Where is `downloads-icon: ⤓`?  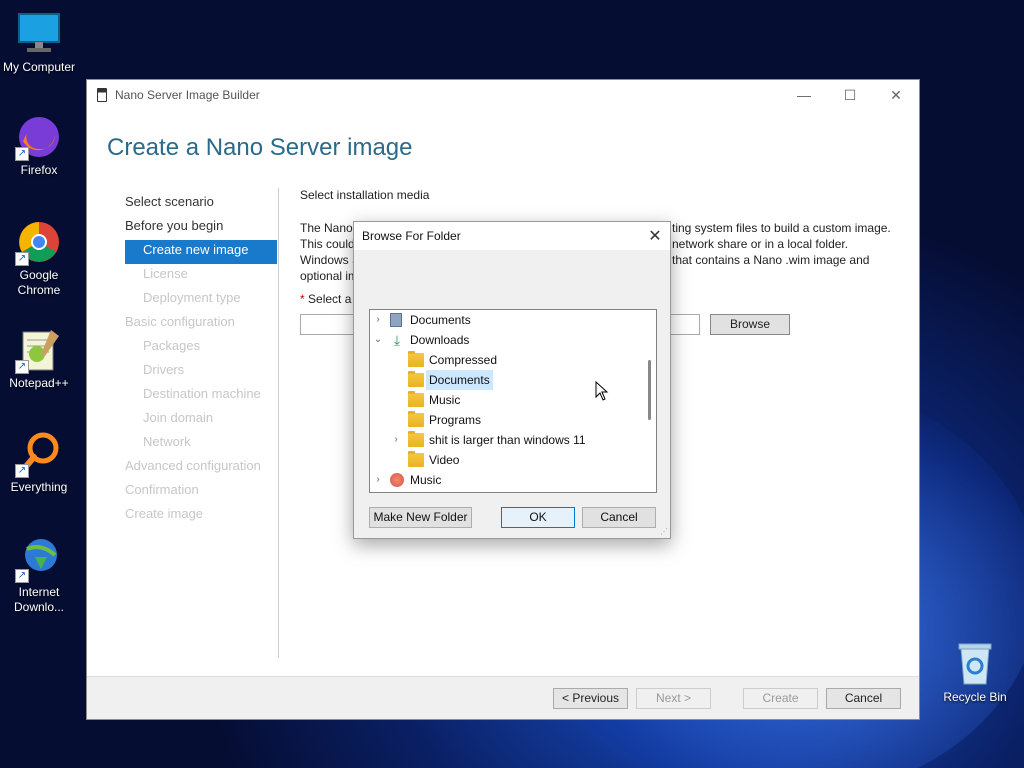
downloads-icon: ⤓ is located at coordinates (397, 340).